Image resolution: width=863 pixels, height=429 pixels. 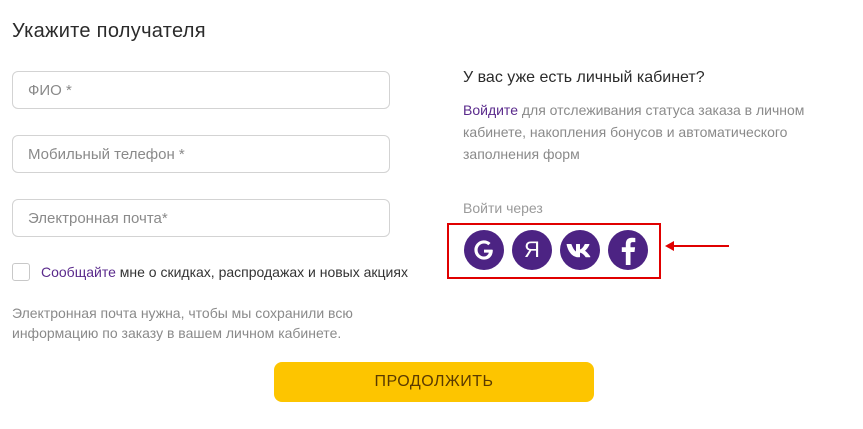 I want to click on phone-input, so click(x=201, y=154).